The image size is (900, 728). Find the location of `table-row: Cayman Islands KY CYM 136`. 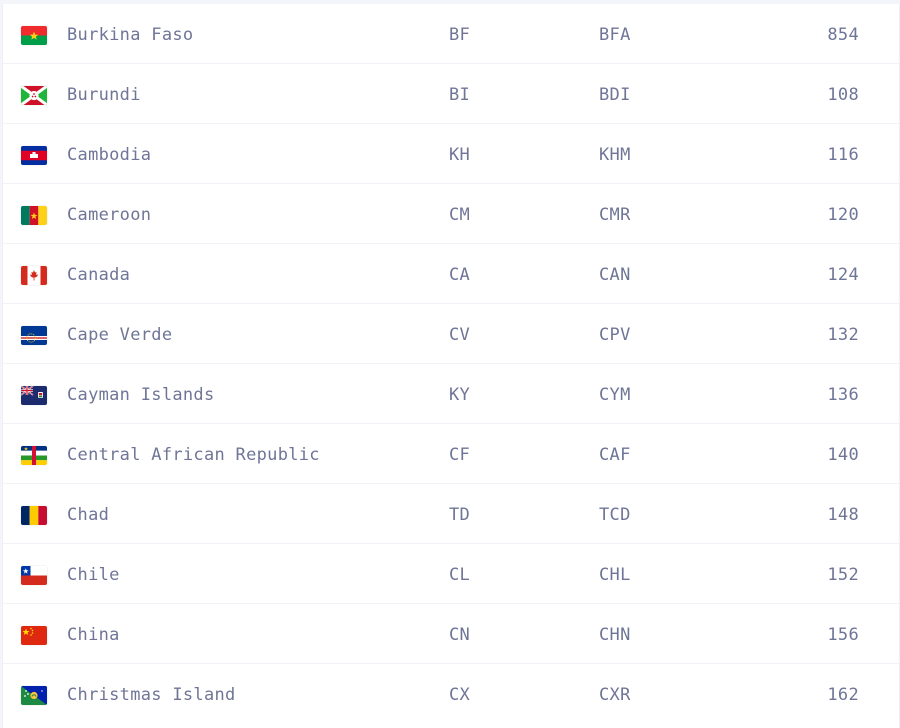

table-row: Cayman Islands KY CYM 136 is located at coordinates (451, 394).